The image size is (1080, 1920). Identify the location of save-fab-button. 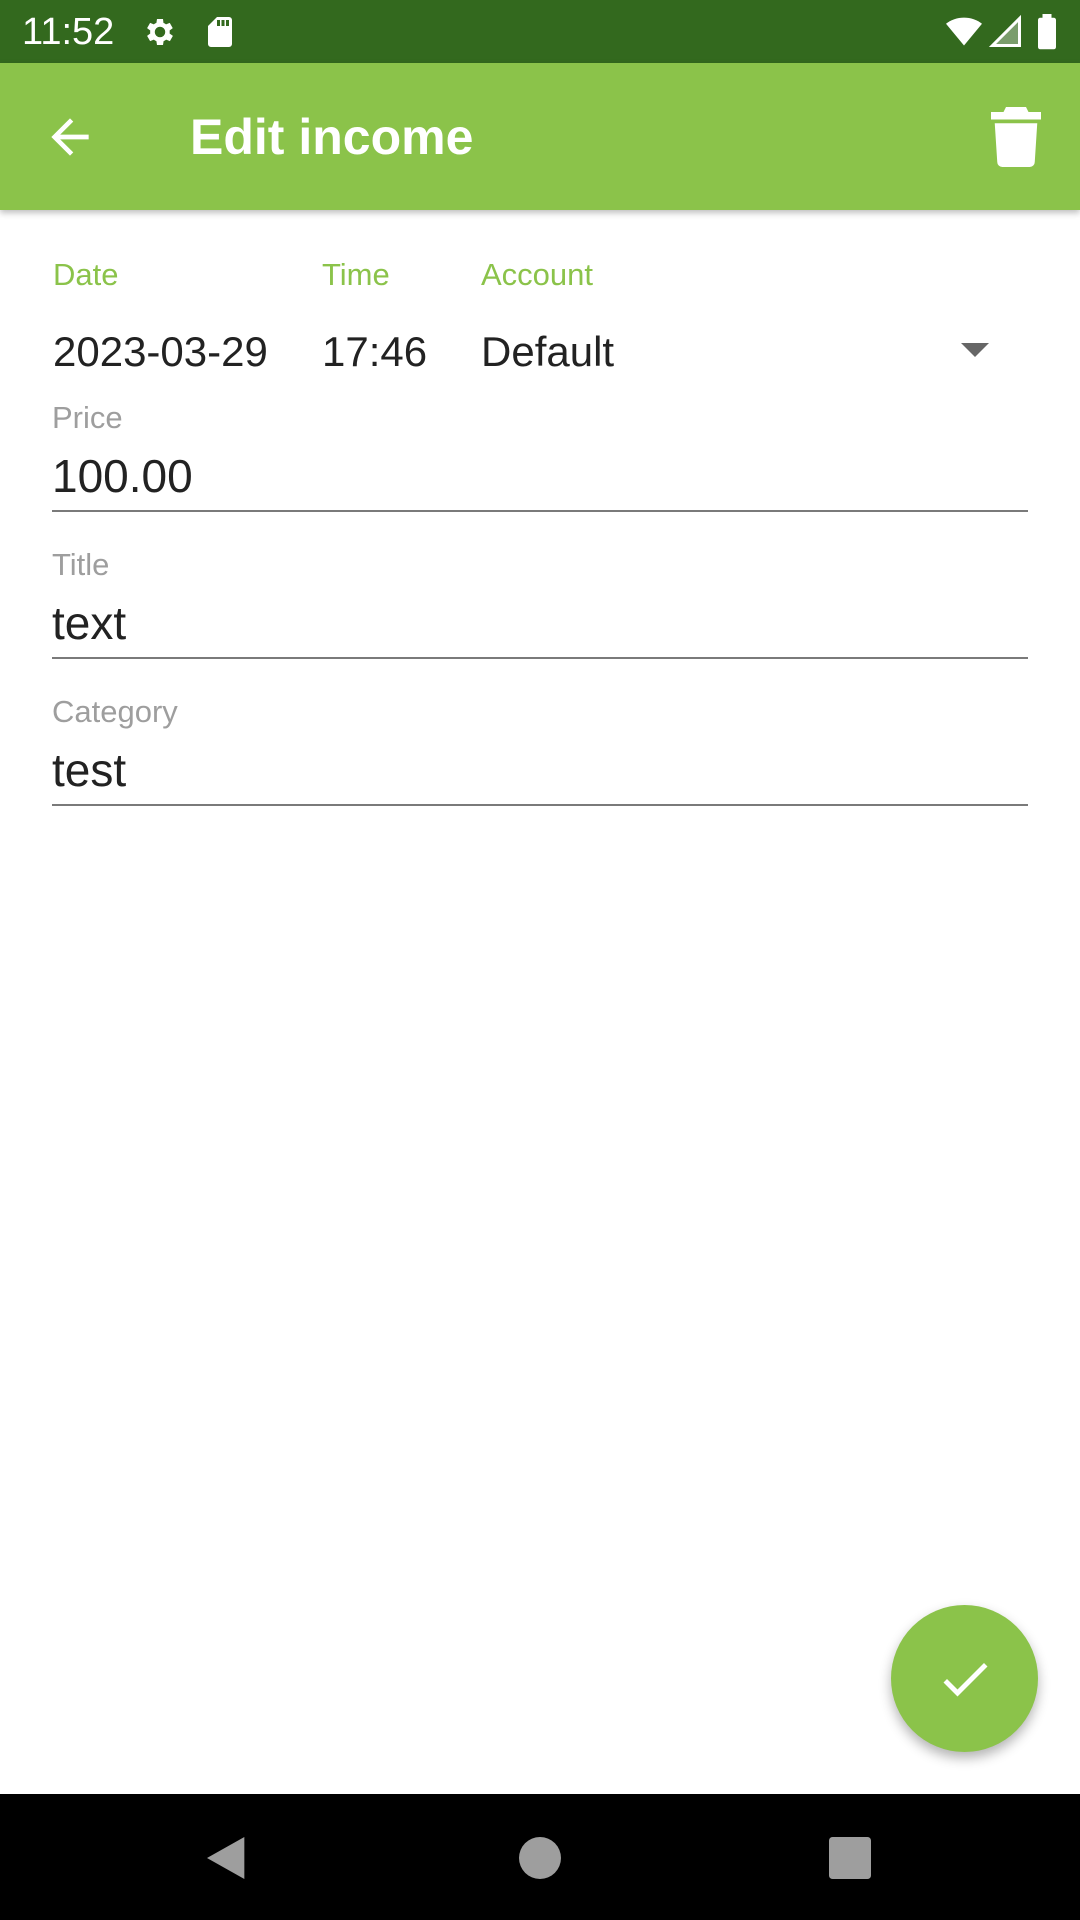
(964, 1678).